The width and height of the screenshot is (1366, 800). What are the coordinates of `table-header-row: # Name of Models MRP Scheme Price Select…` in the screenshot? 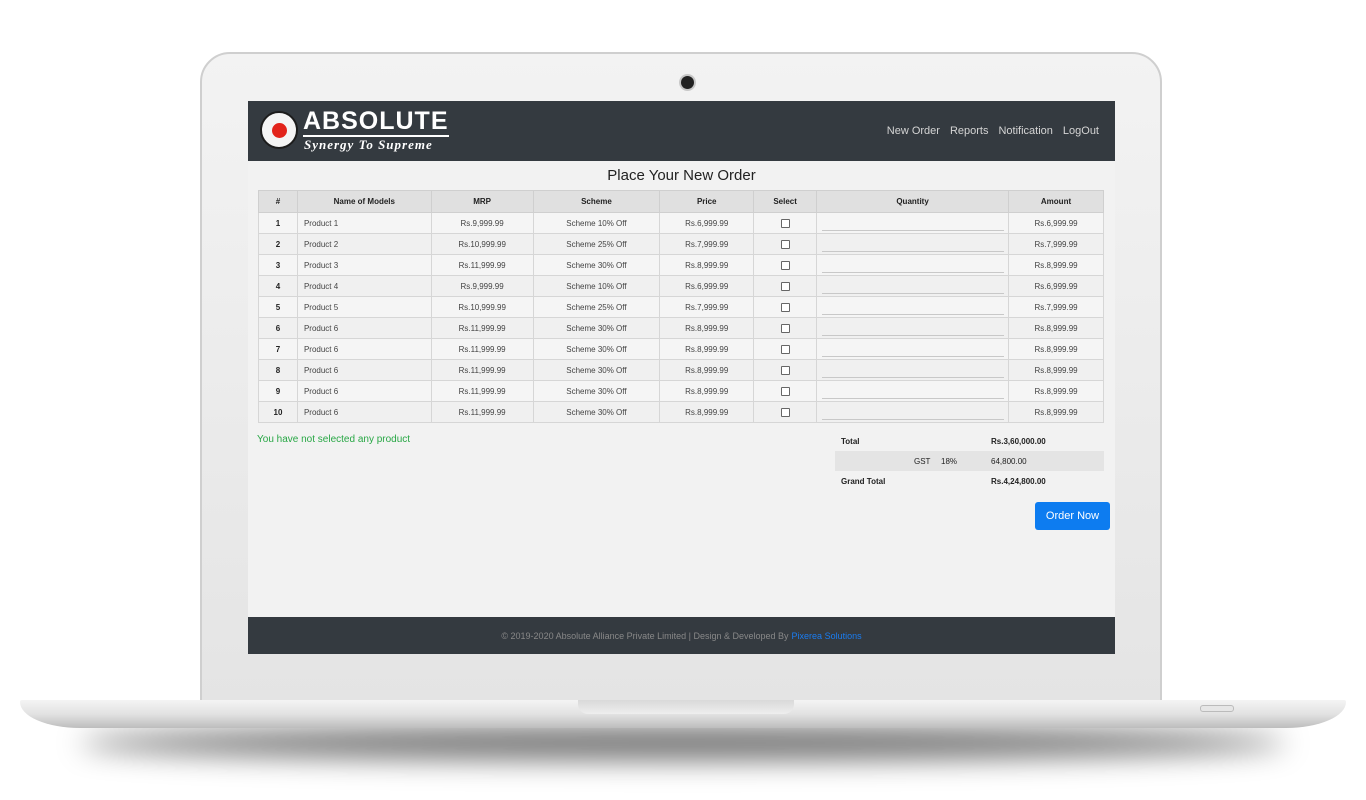 It's located at (681, 201).